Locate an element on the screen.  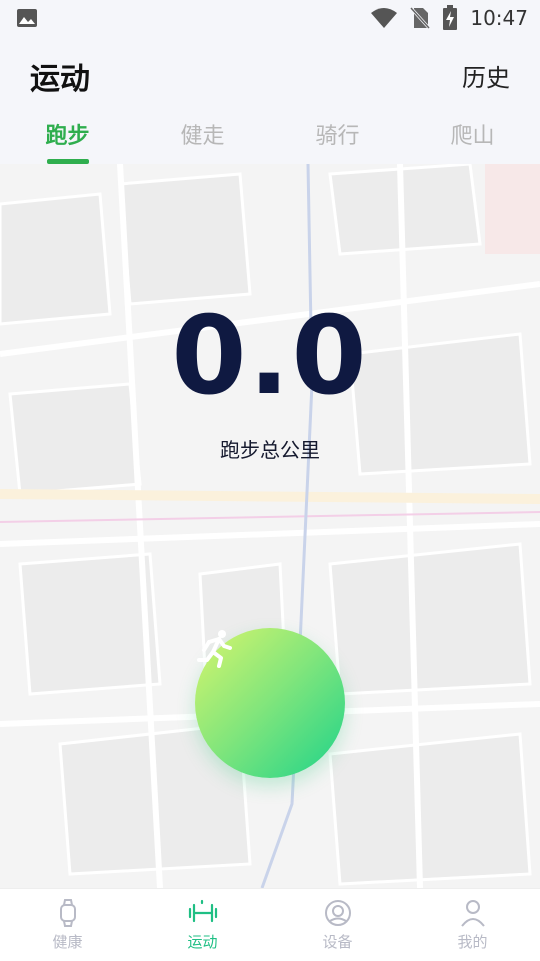
tab-cycling: 骑行 is located at coordinates (337, 141).